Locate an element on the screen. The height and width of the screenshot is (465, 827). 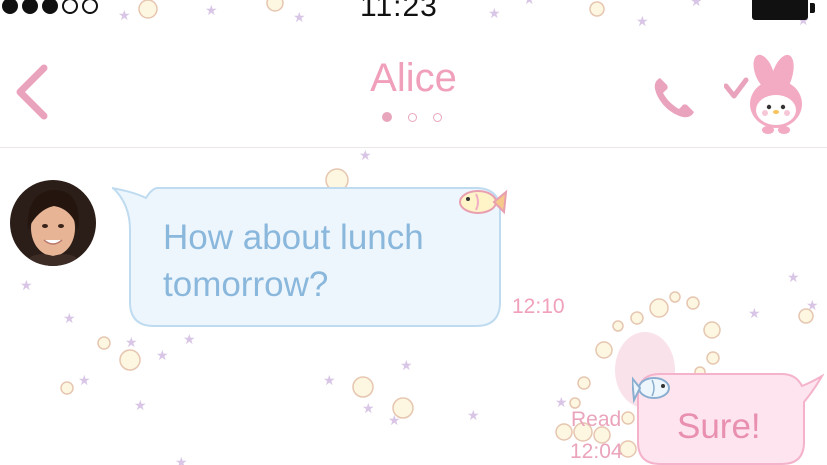
status-time: 11:23 is located at coordinates (399, 11).